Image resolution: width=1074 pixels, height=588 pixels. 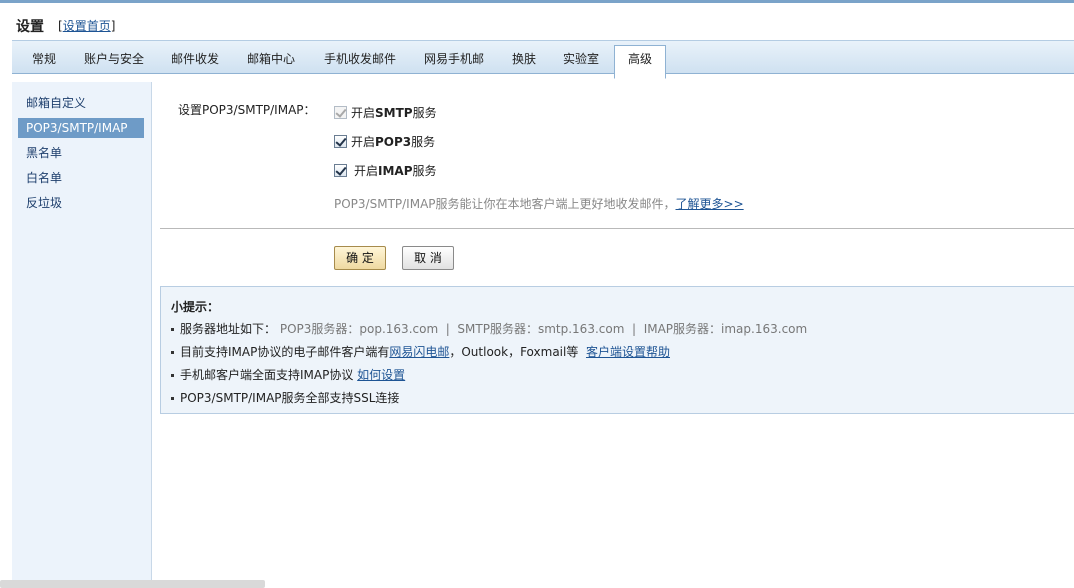 What do you see at coordinates (428, 258) in the screenshot?
I see `cancel-button: 取 消` at bounding box center [428, 258].